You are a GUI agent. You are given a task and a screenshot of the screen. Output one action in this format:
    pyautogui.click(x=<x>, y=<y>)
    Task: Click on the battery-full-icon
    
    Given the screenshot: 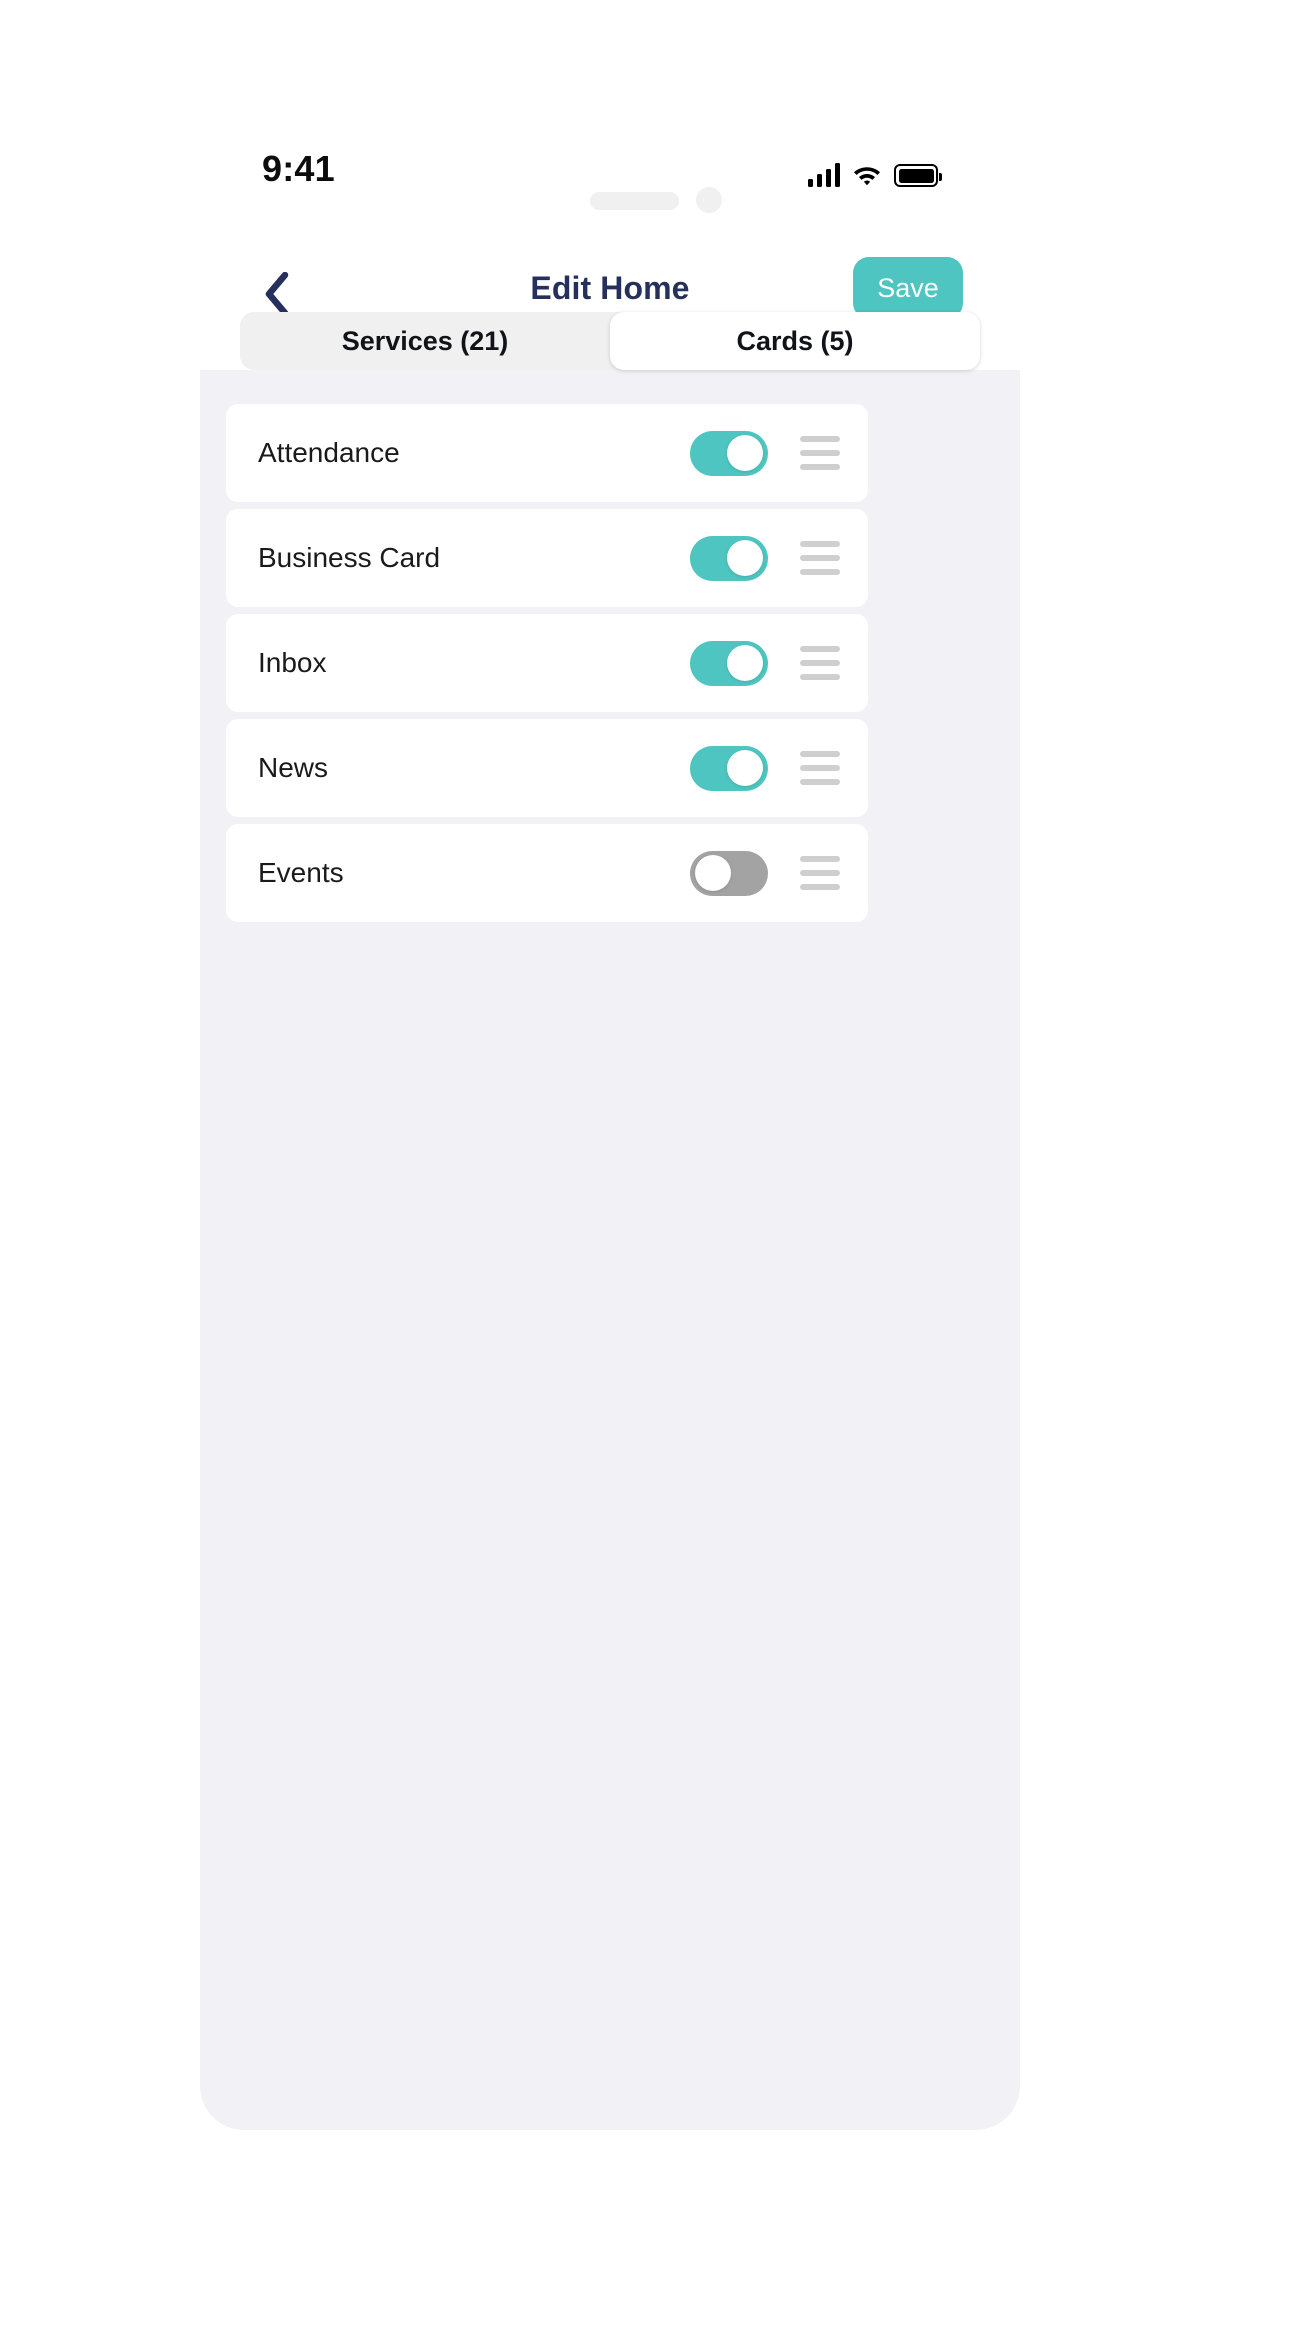 What is the action you would take?
    pyautogui.click(x=918, y=175)
    